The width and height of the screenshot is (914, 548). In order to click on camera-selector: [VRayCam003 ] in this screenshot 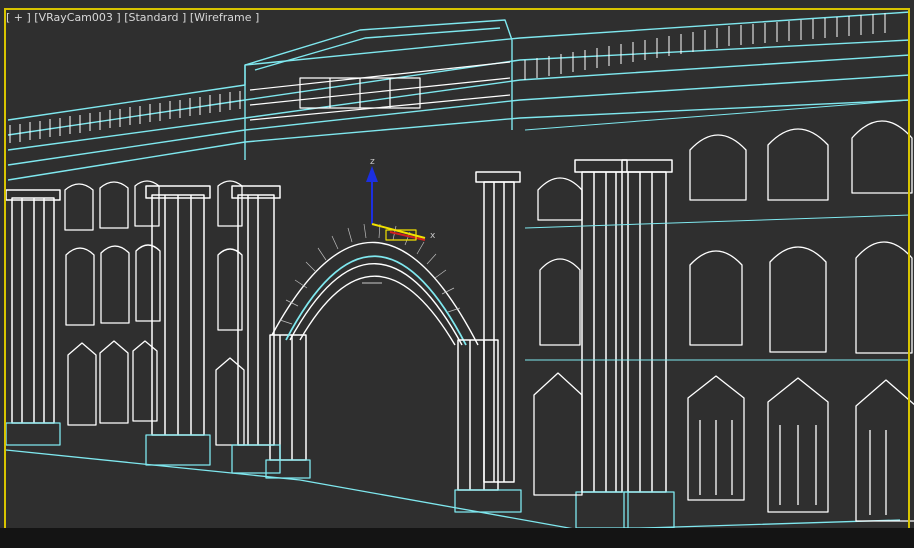, I will do `click(77, 17)`.